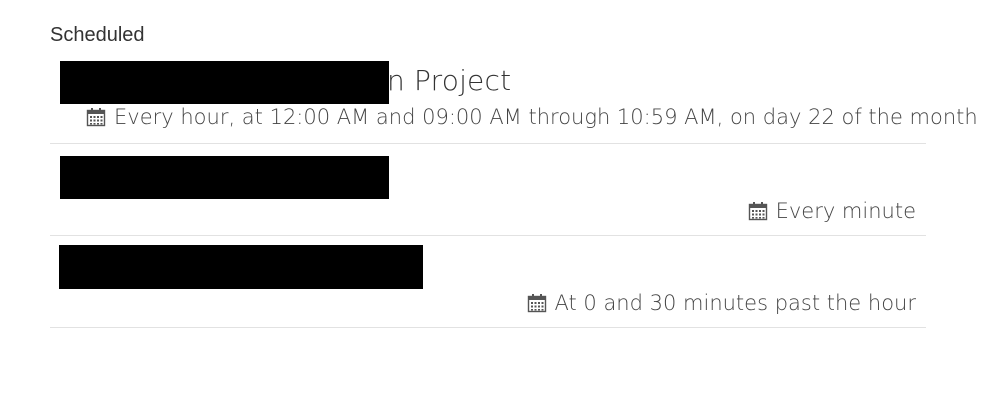 The height and width of the screenshot is (416, 990). Describe the element at coordinates (735, 303) in the screenshot. I see `schedule-text: At 0 and 30 minutes past the hour` at that location.